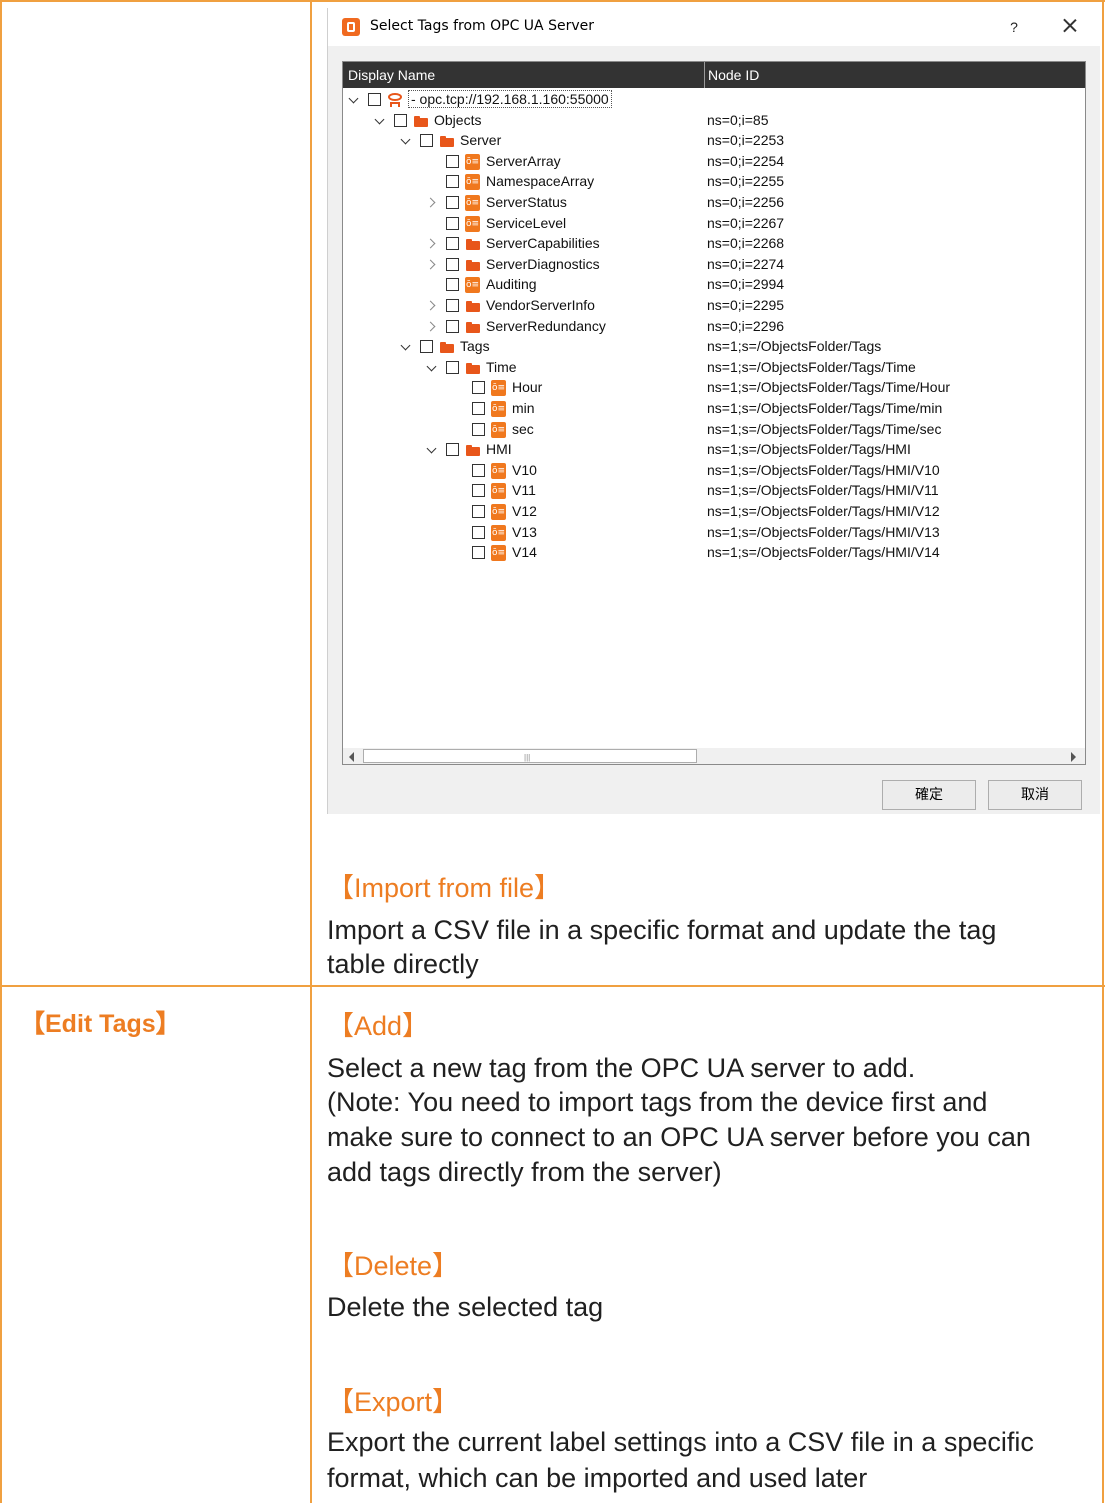 This screenshot has height=1503, width=1105. Describe the element at coordinates (714, 27) in the screenshot. I see `dialog-title-bar: Select Tags from OPC UA Server ?` at that location.